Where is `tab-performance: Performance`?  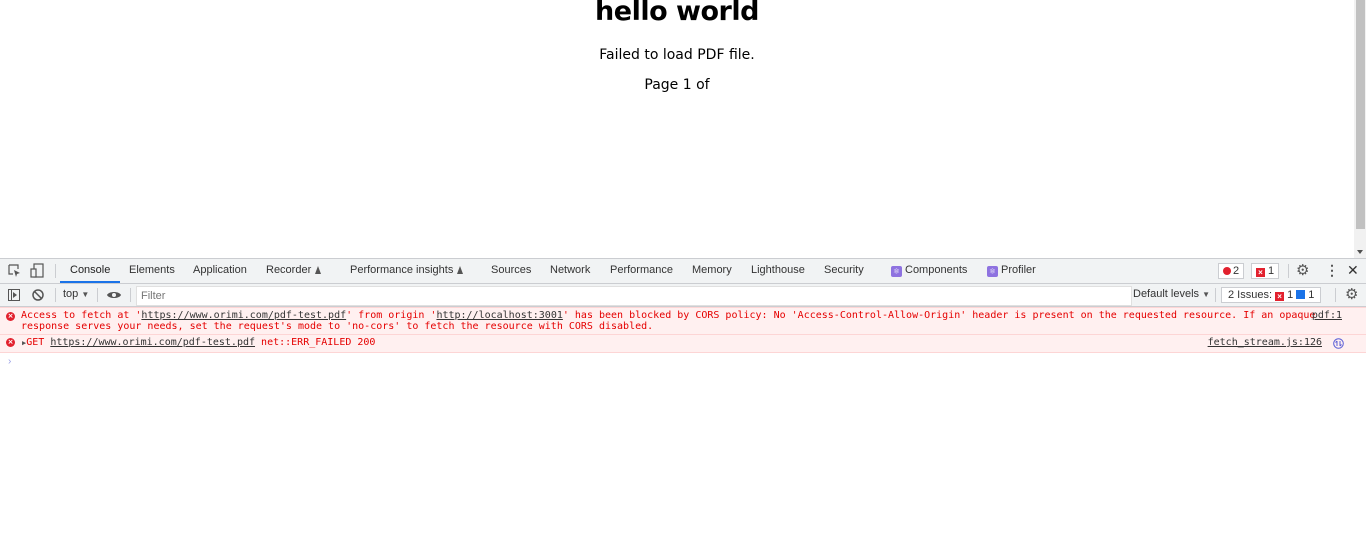 tab-performance: Performance is located at coordinates (641, 271).